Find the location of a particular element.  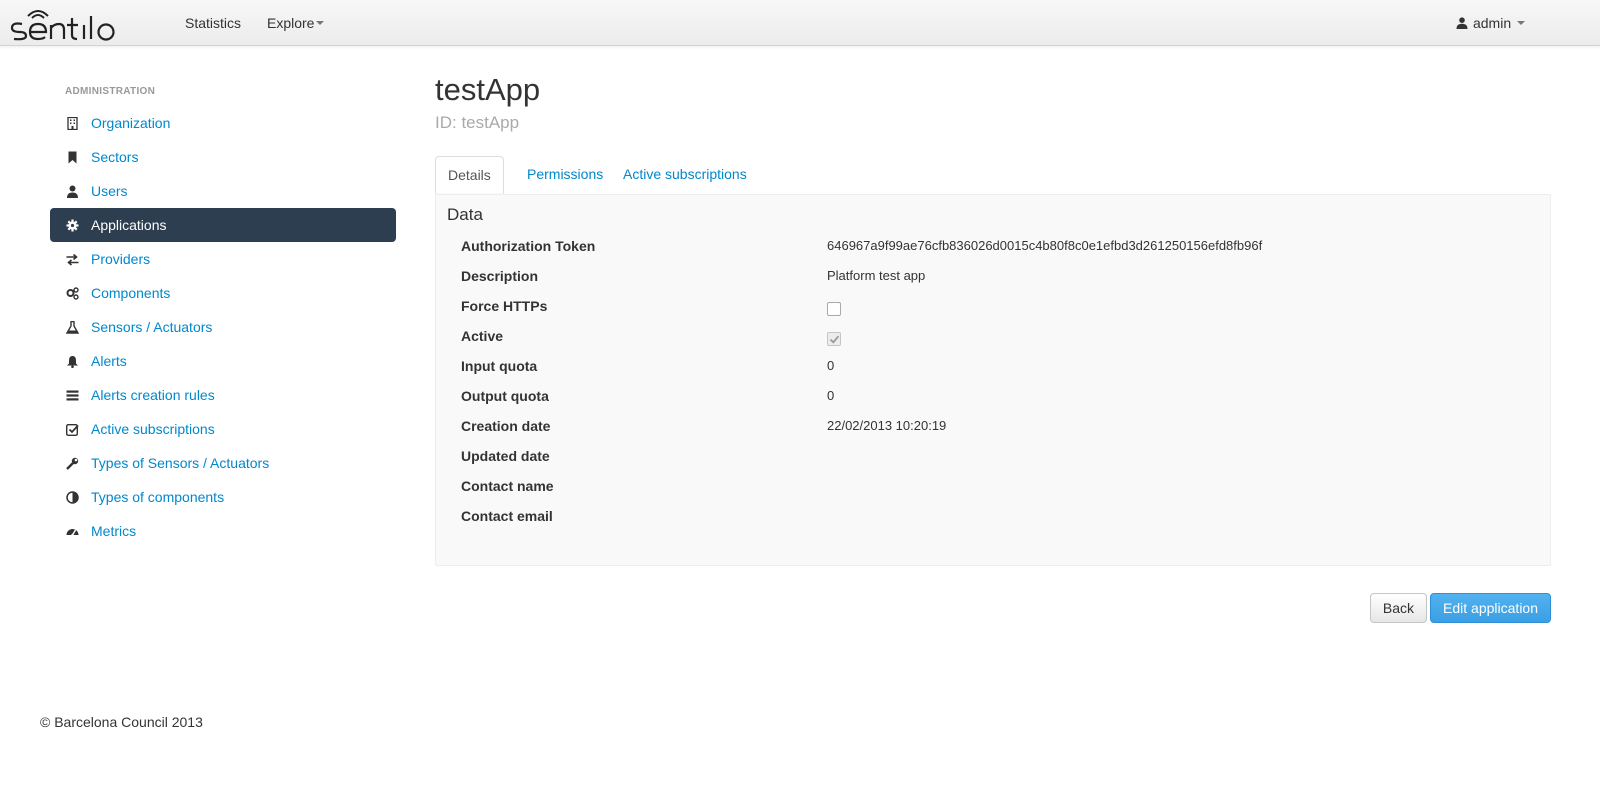

field-label: Contact email is located at coordinates (507, 516).